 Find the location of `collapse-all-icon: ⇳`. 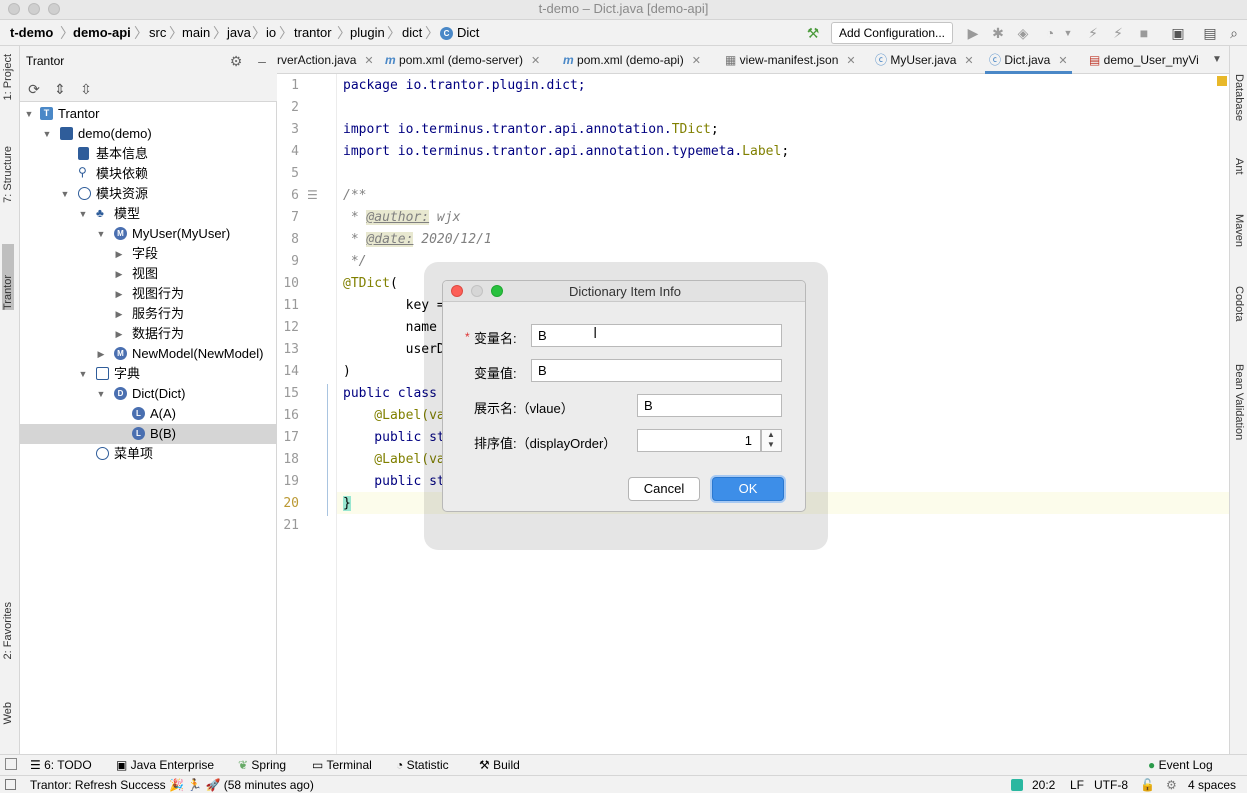

collapse-all-icon: ⇳ is located at coordinates (86, 89).